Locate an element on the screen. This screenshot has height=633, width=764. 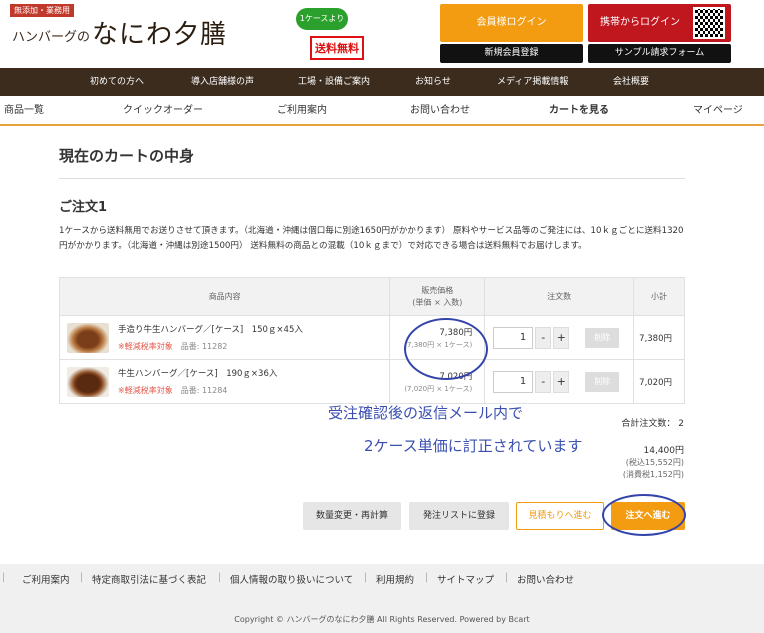
col-qty: 注文数 is located at coordinates (559, 296).